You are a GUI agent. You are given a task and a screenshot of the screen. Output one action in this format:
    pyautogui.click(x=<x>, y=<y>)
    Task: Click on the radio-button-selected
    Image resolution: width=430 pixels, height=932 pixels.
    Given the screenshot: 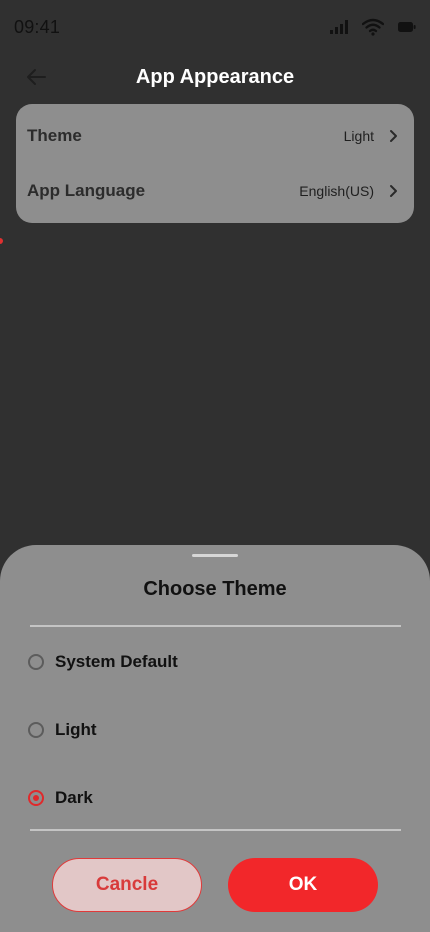 What is the action you would take?
    pyautogui.click(x=36, y=798)
    